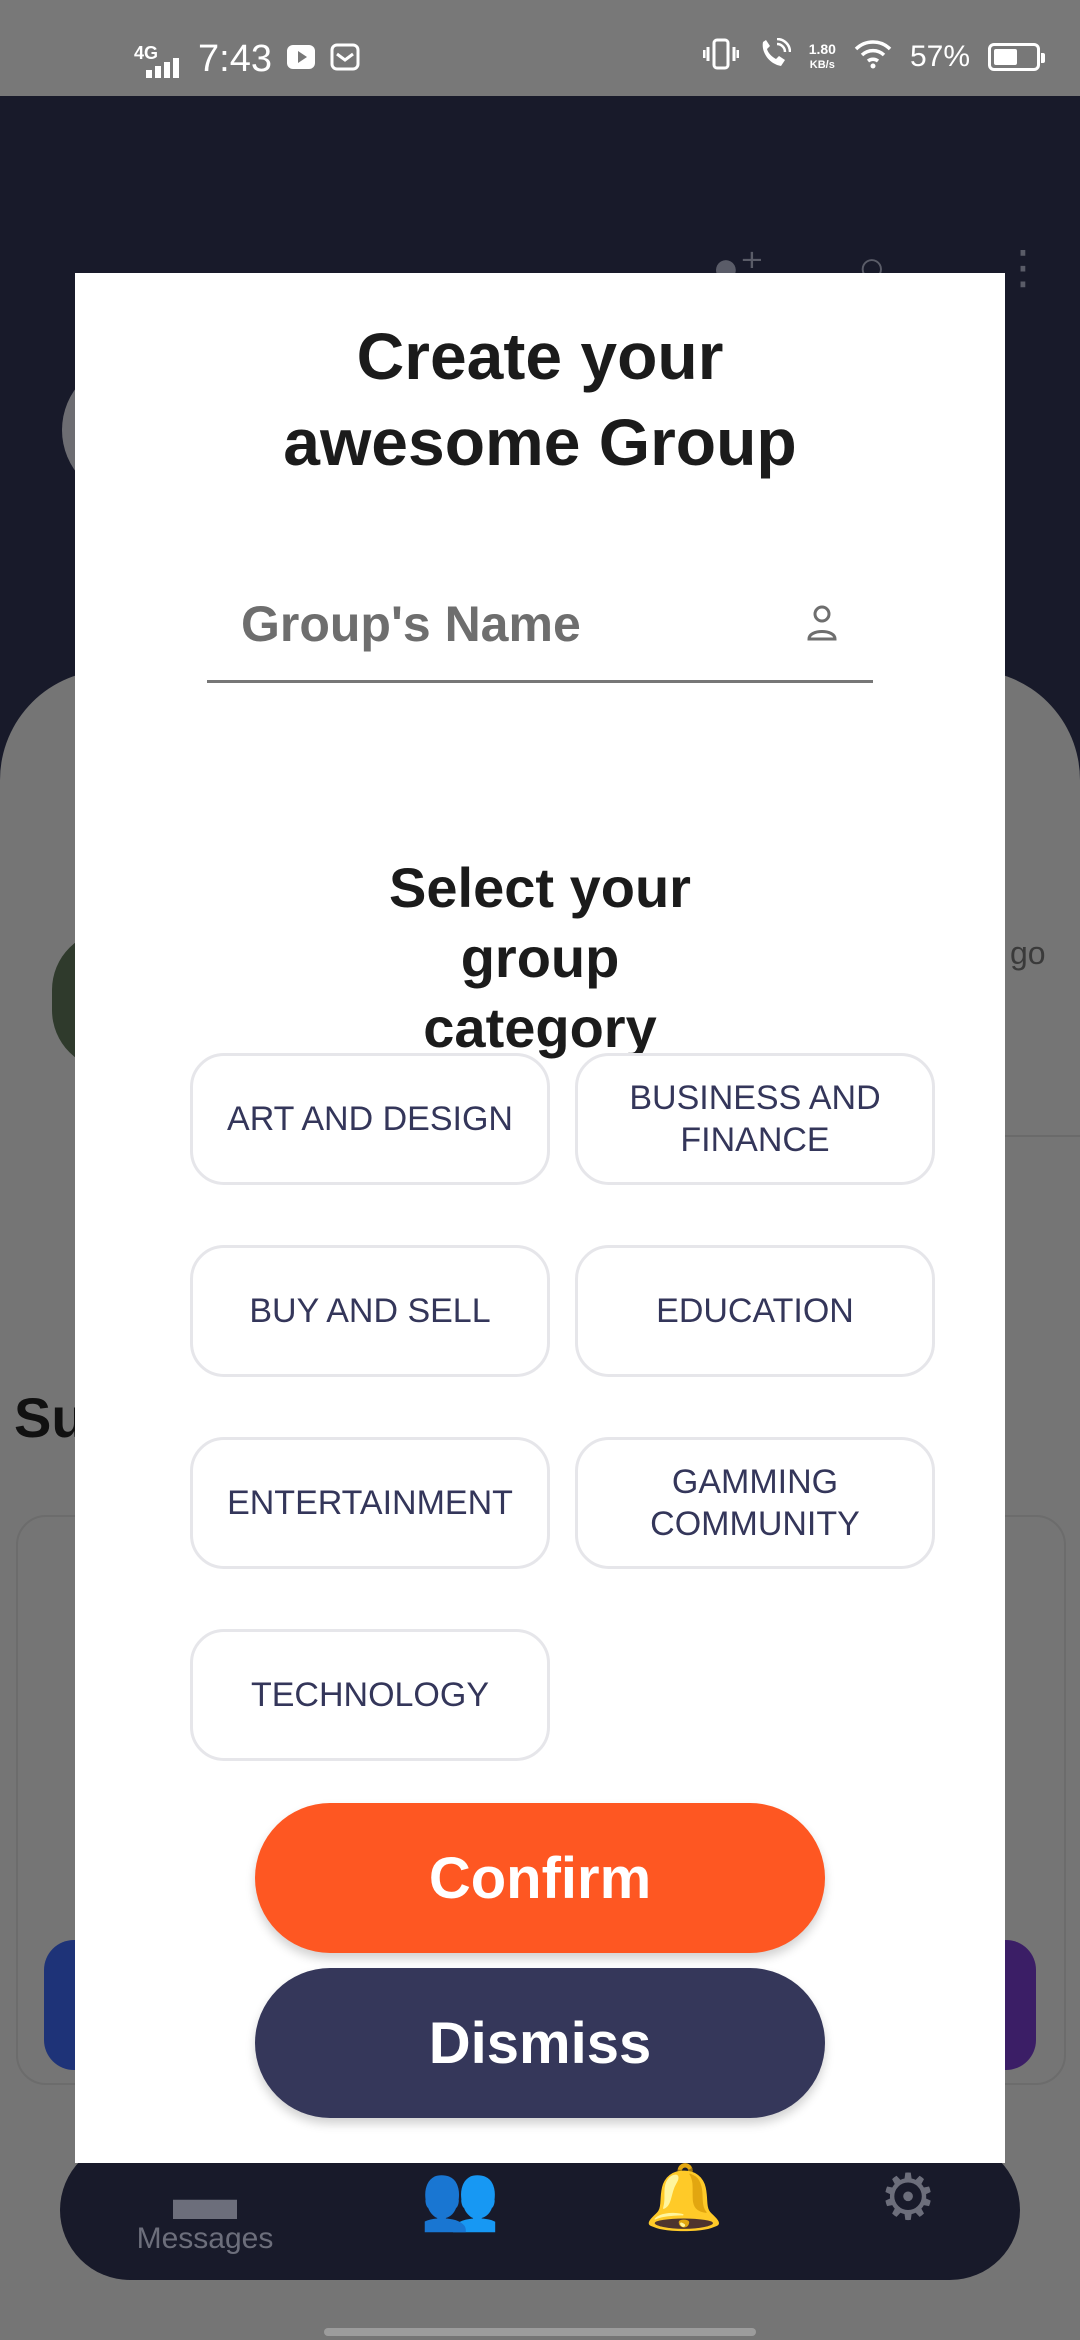 This screenshot has height=2340, width=1080. Describe the element at coordinates (540, 2332) in the screenshot. I see `home-indicator` at that location.